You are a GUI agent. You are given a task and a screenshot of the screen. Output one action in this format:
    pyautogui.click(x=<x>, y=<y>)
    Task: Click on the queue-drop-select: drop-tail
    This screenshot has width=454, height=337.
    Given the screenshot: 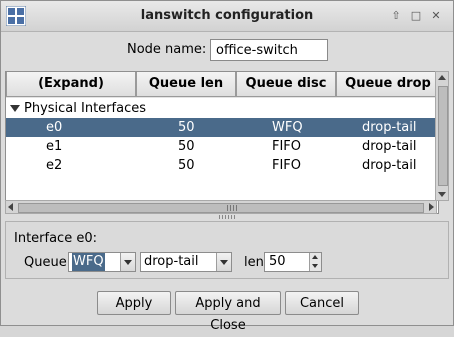 What is the action you would take?
    pyautogui.click(x=186, y=262)
    